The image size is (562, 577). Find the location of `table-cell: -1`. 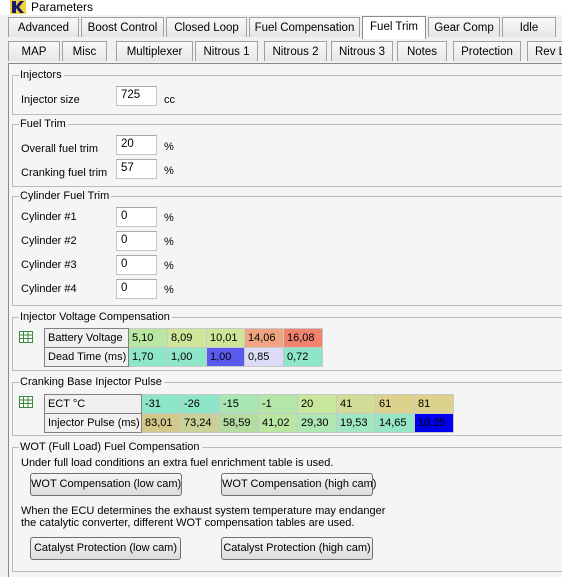

table-cell: -1 is located at coordinates (278, 404).